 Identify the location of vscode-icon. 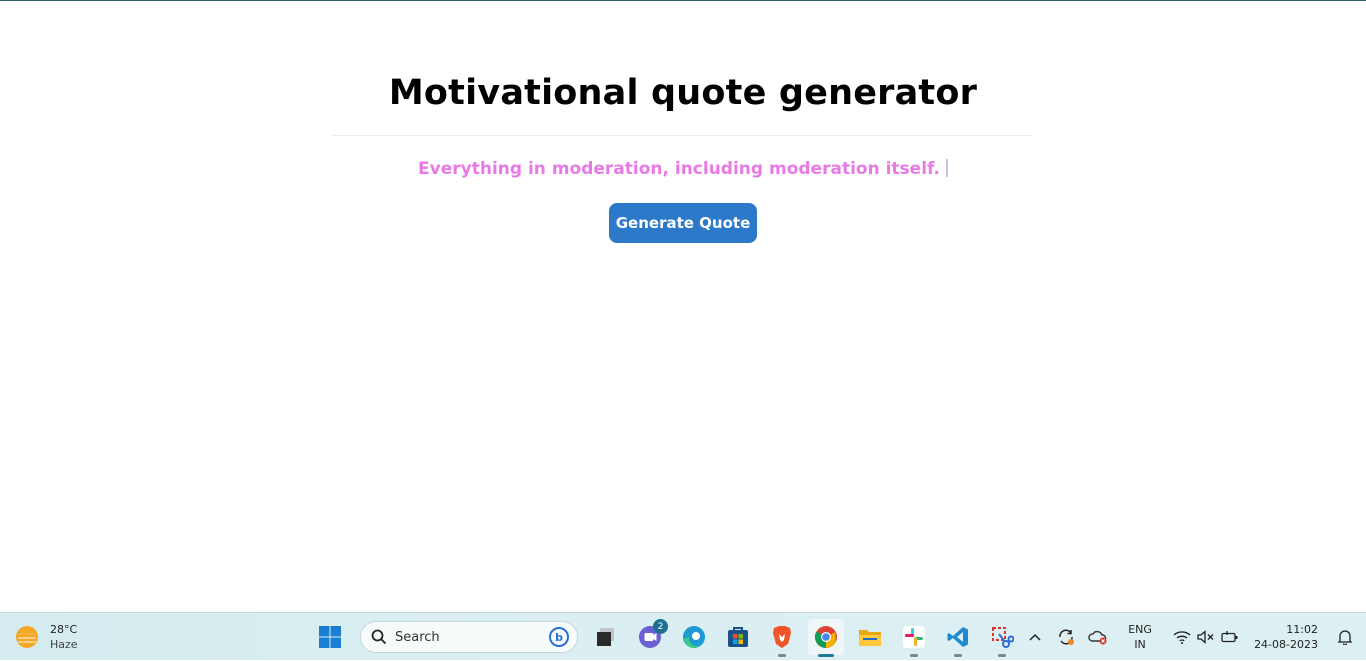
(957, 637).